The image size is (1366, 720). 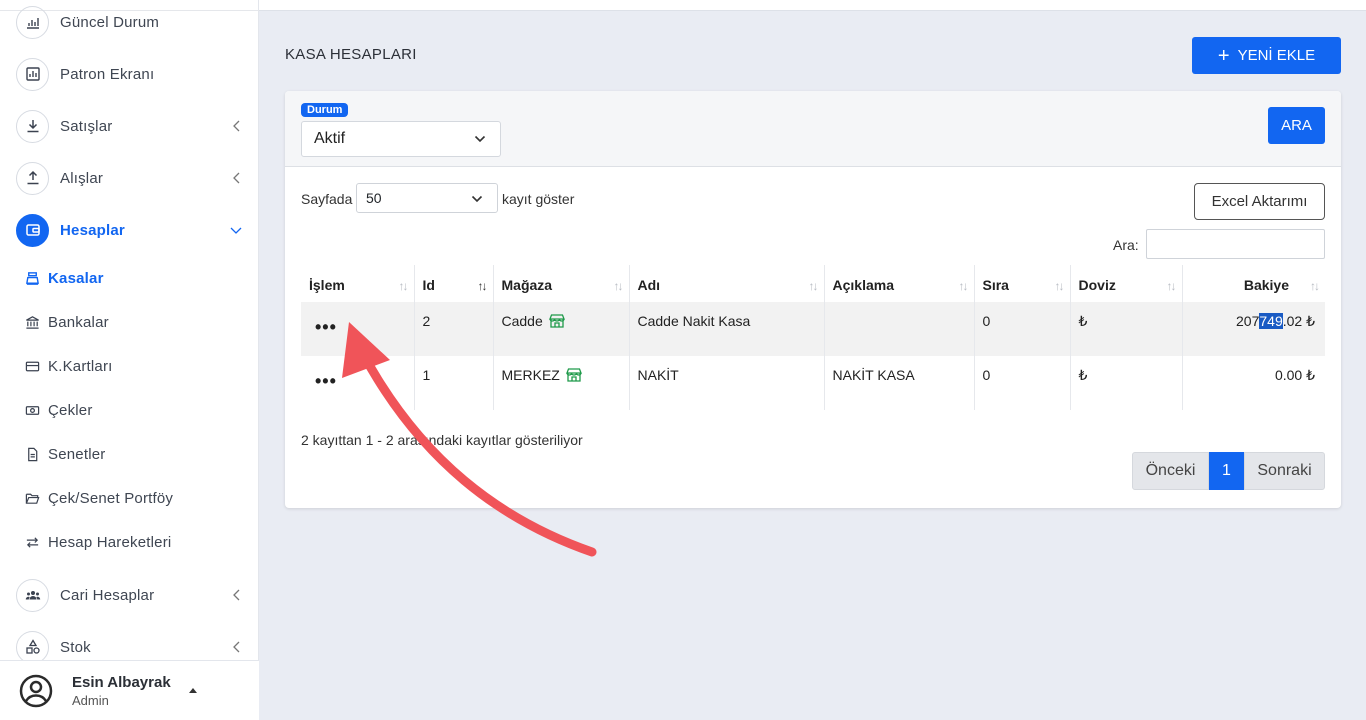 I want to click on header-label: Doviz, so click(x=1097, y=285).